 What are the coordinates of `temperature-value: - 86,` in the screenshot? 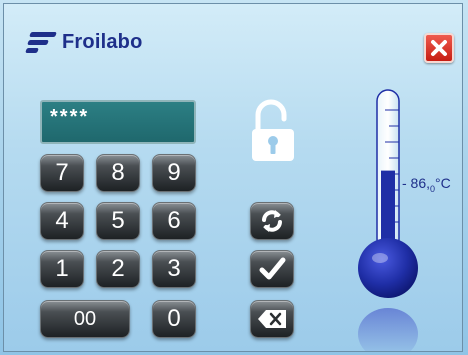 It's located at (416, 183).